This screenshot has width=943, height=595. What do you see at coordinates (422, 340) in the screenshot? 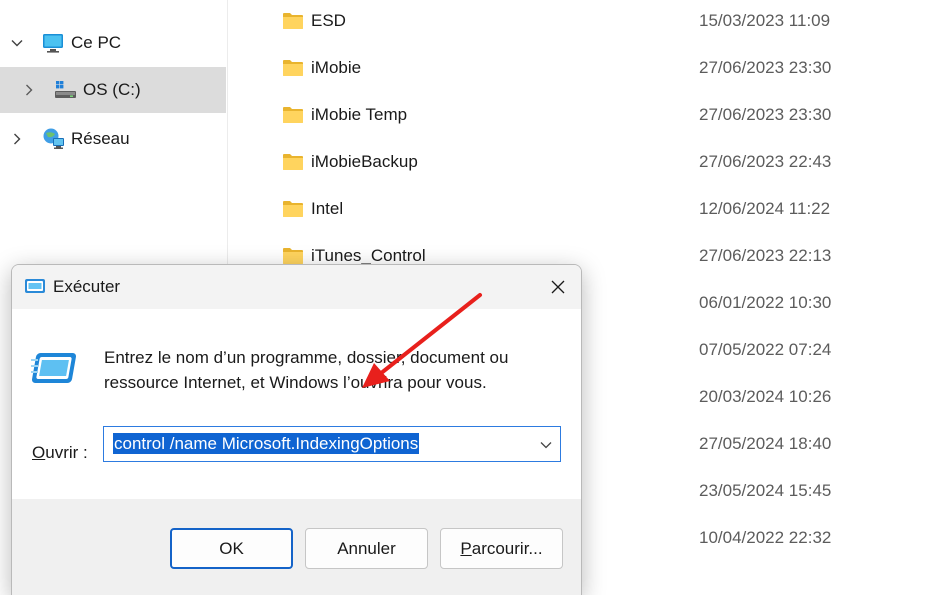
I see `annotation-arrow-icon` at bounding box center [422, 340].